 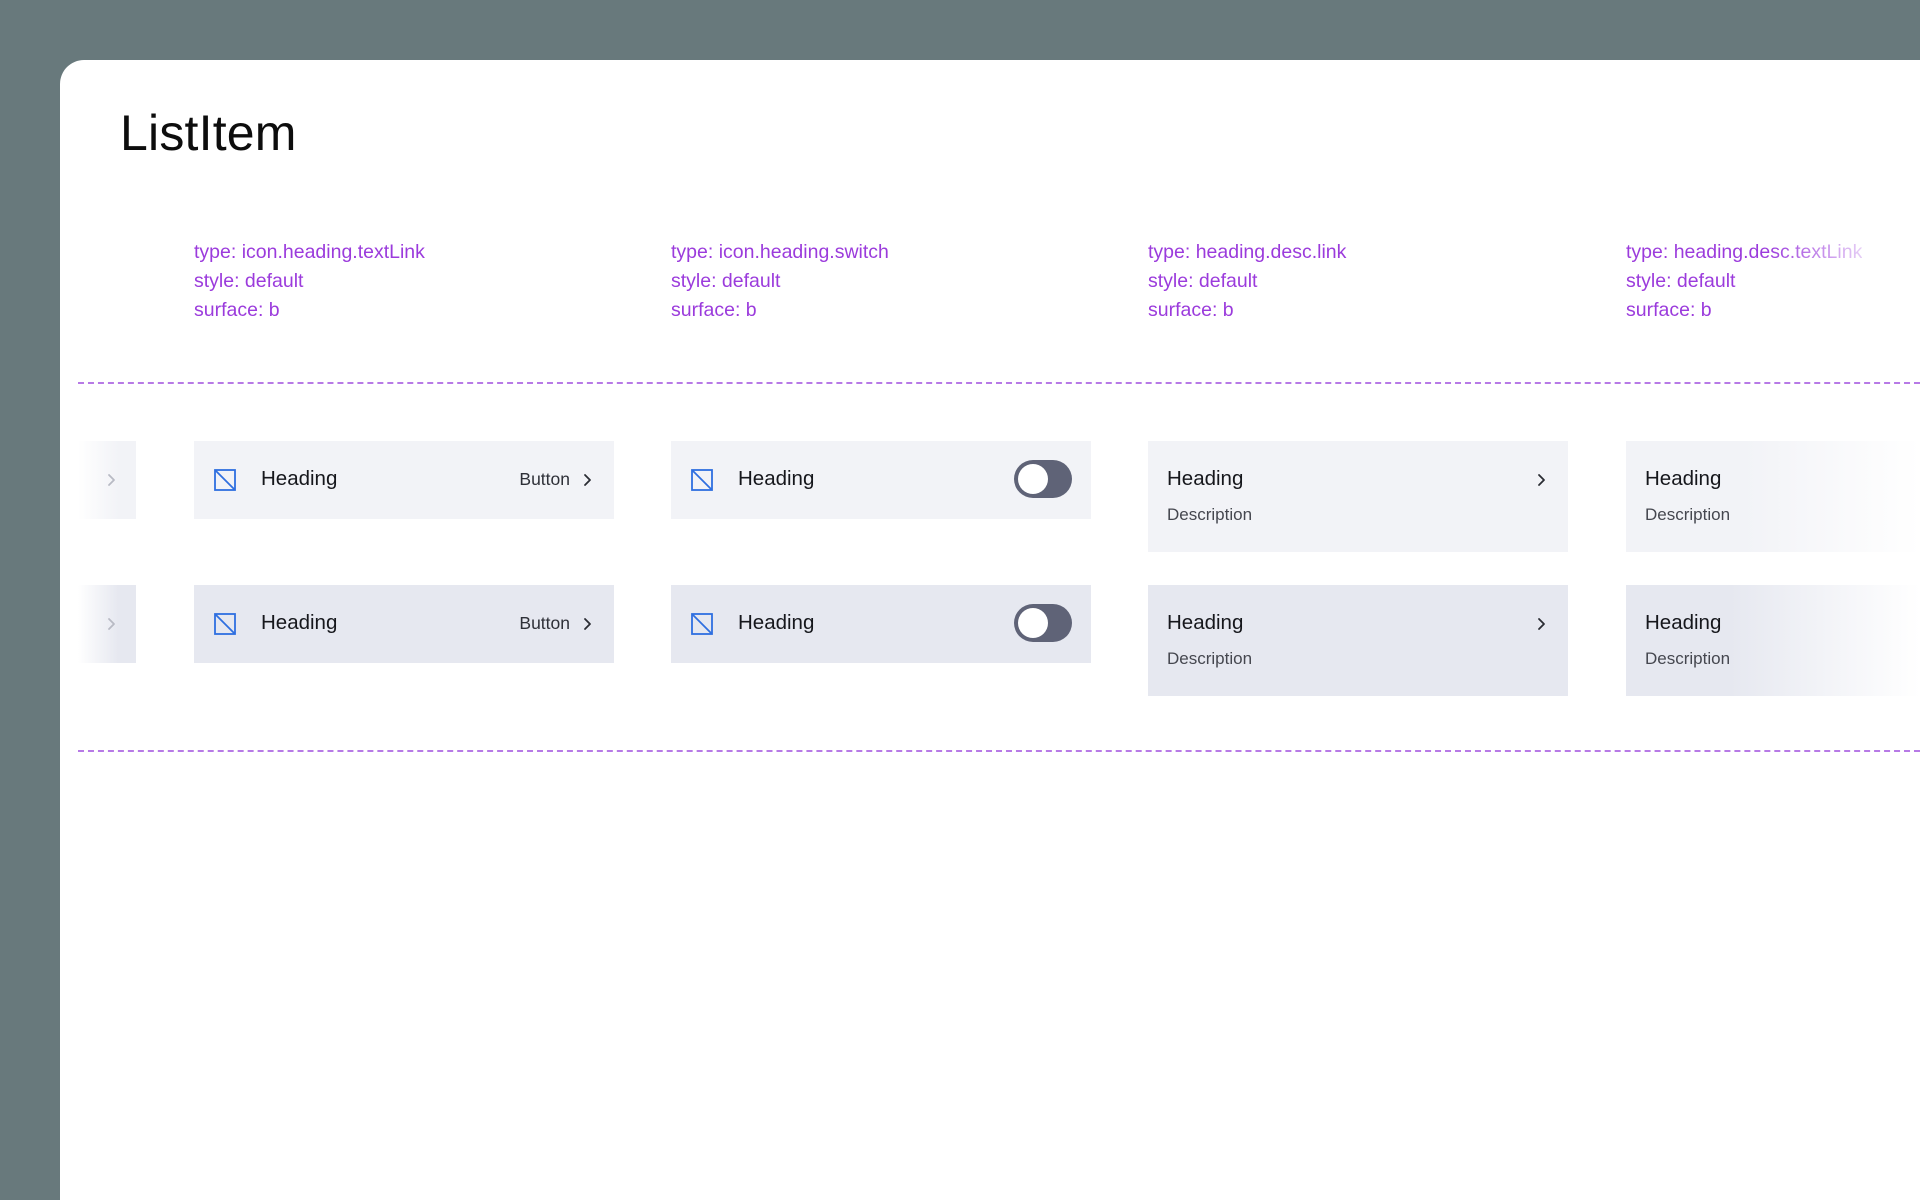 What do you see at coordinates (999, 751) in the screenshot?
I see `section-divider-bottom` at bounding box center [999, 751].